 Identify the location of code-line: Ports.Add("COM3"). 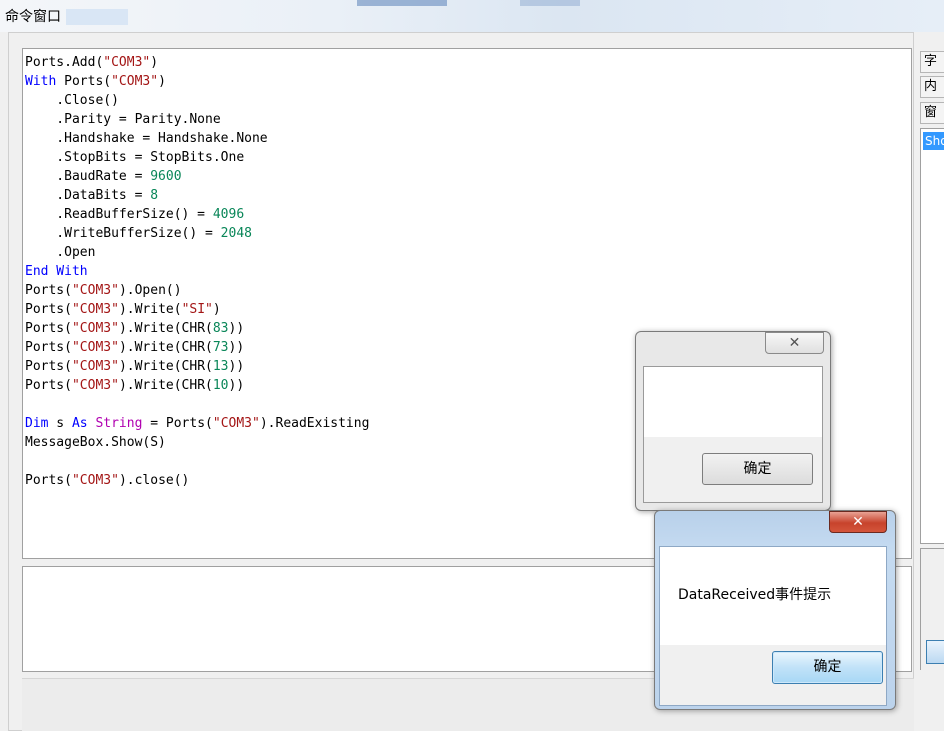
(91, 62).